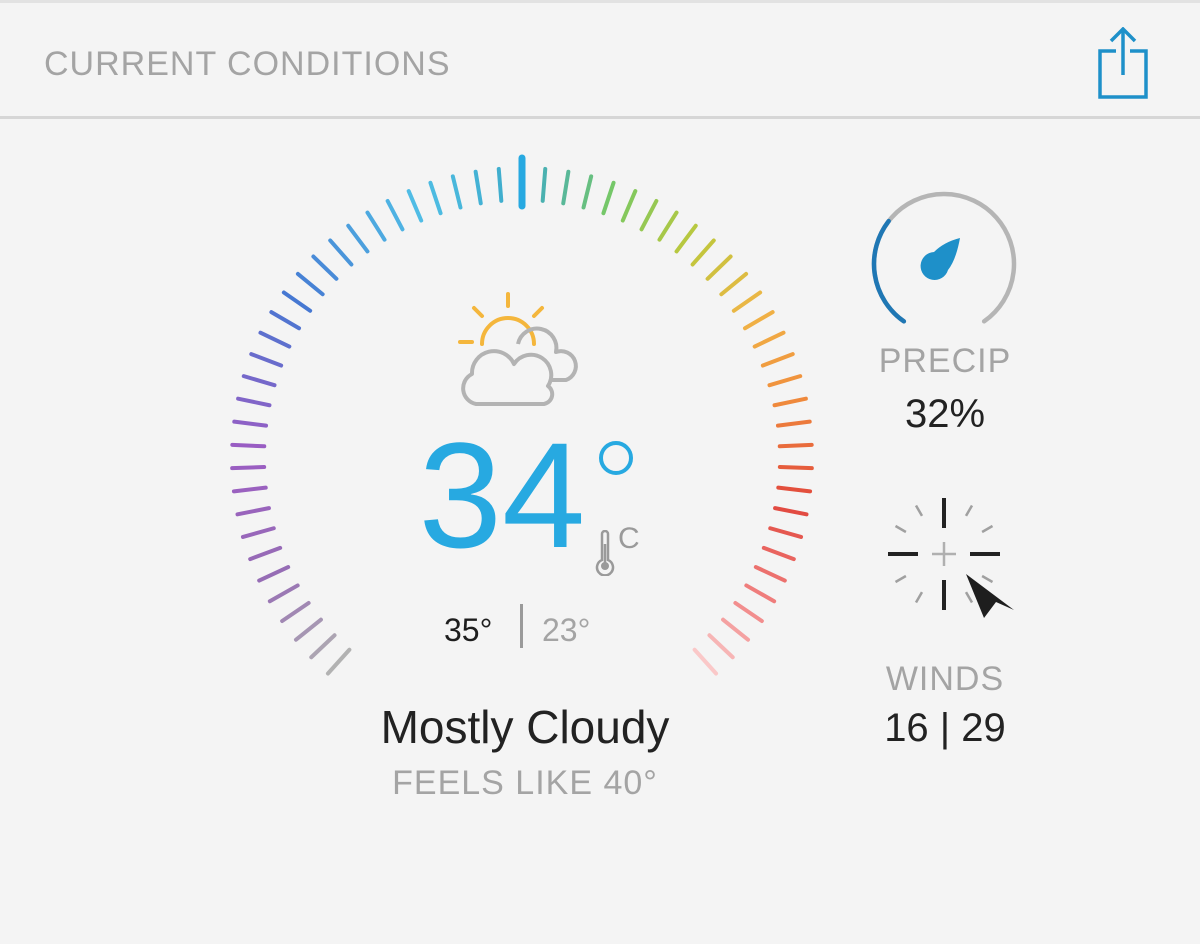  Describe the element at coordinates (468, 630) in the screenshot. I see `high-temp: 35°` at that location.